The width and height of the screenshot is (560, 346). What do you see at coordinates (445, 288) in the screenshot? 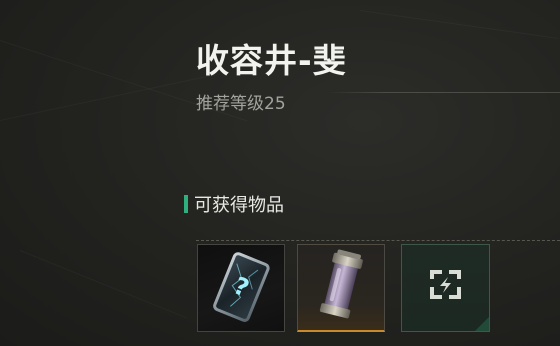
I see `reward-item-exchange` at bounding box center [445, 288].